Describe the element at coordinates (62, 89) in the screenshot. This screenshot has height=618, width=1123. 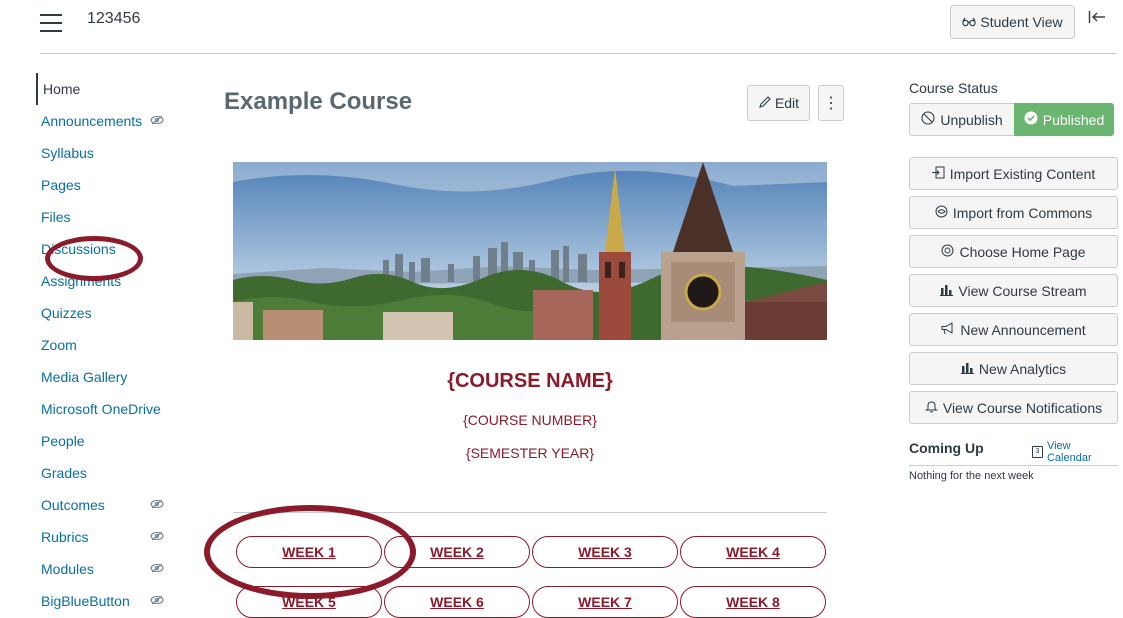
I see `nav-item-label: Home` at that location.